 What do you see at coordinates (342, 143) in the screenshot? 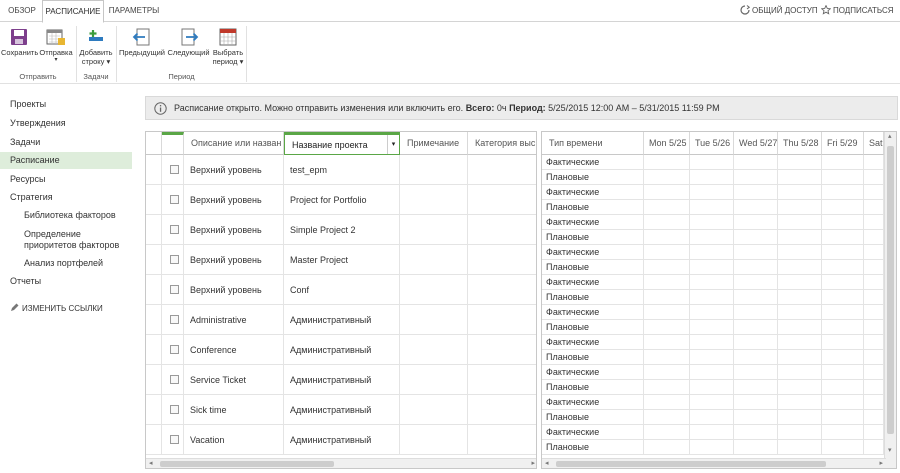
I see `header-project: Название проекта ▾` at bounding box center [342, 143].